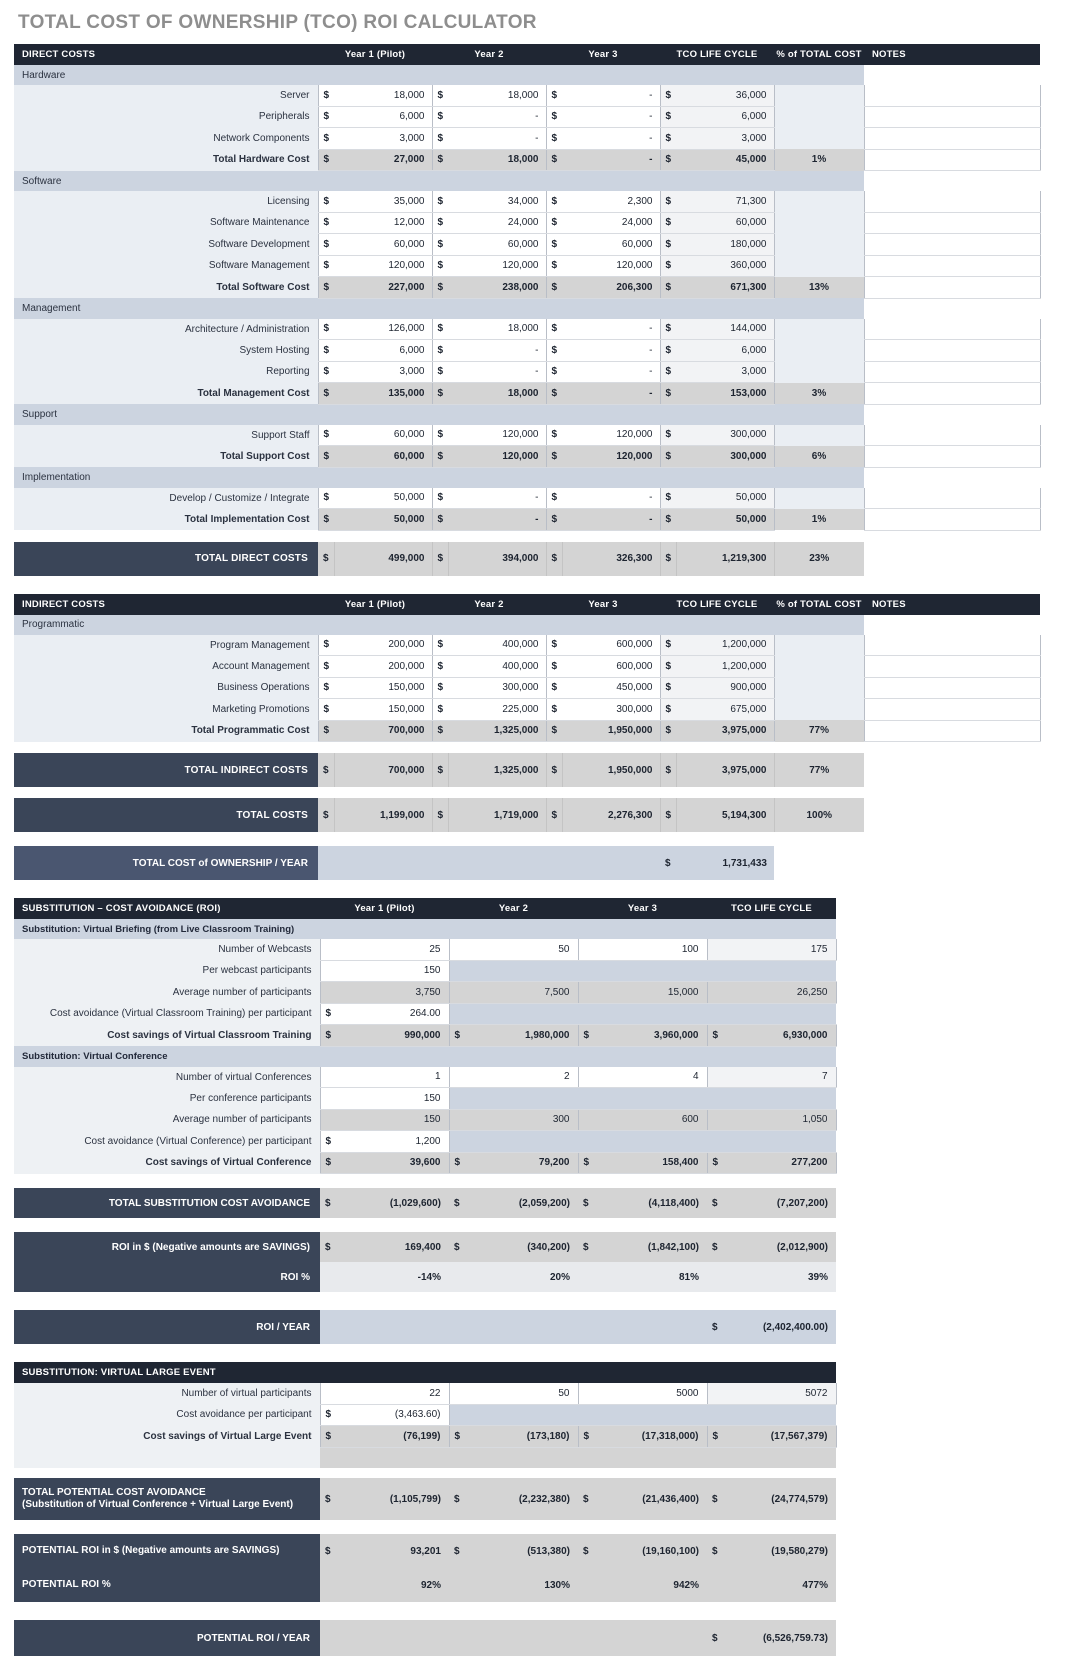 This screenshot has width=1071, height=1674. Describe the element at coordinates (497, 688) in the screenshot. I see `cell-year2: 300,000` at that location.